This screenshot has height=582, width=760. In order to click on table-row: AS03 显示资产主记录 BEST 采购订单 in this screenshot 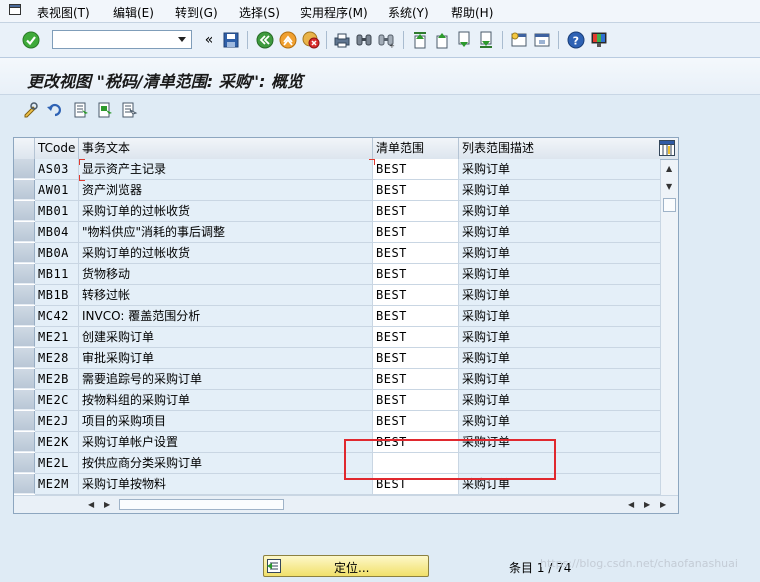, I will do `click(337, 169)`.